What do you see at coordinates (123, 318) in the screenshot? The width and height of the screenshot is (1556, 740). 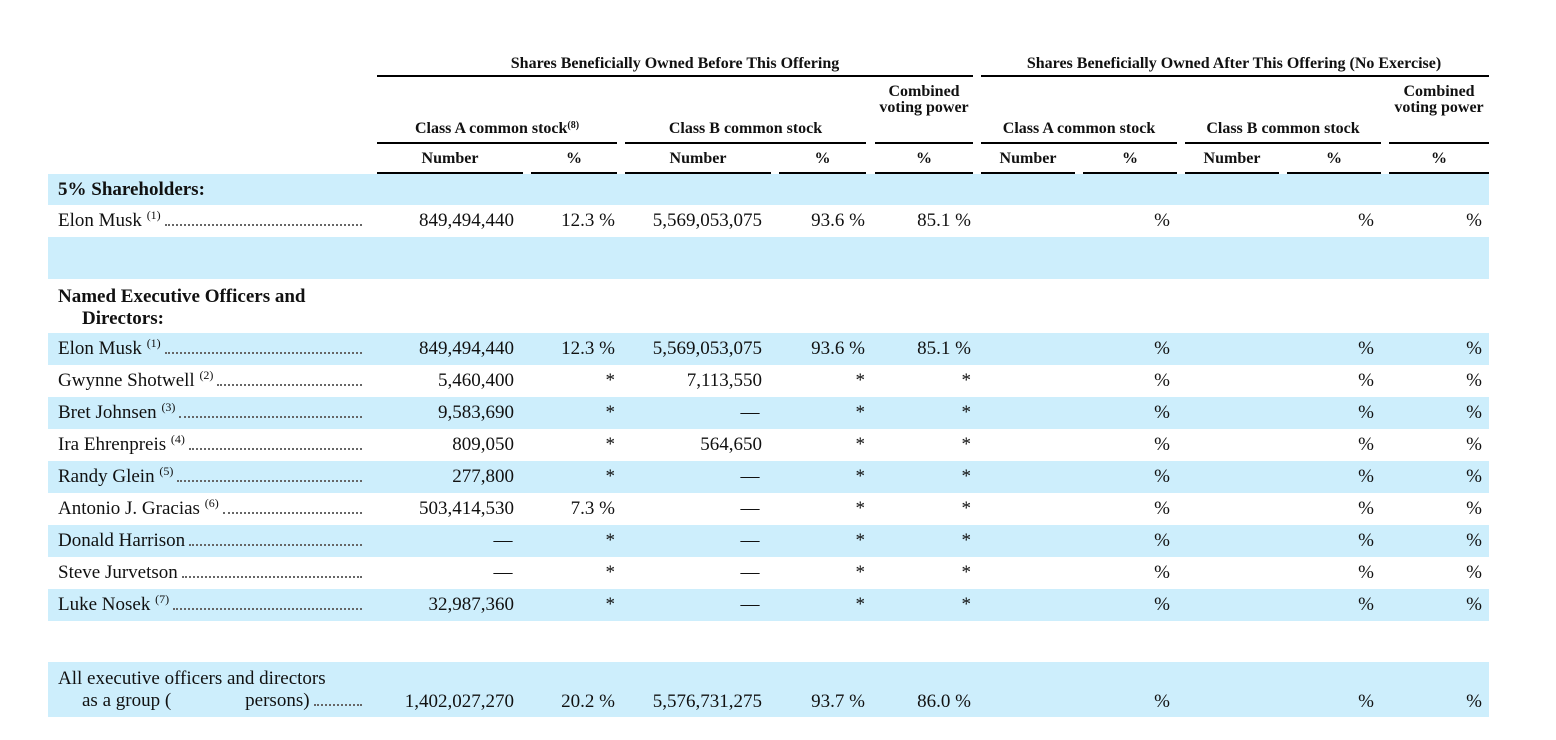 I see `section-officers: Directors:` at bounding box center [123, 318].